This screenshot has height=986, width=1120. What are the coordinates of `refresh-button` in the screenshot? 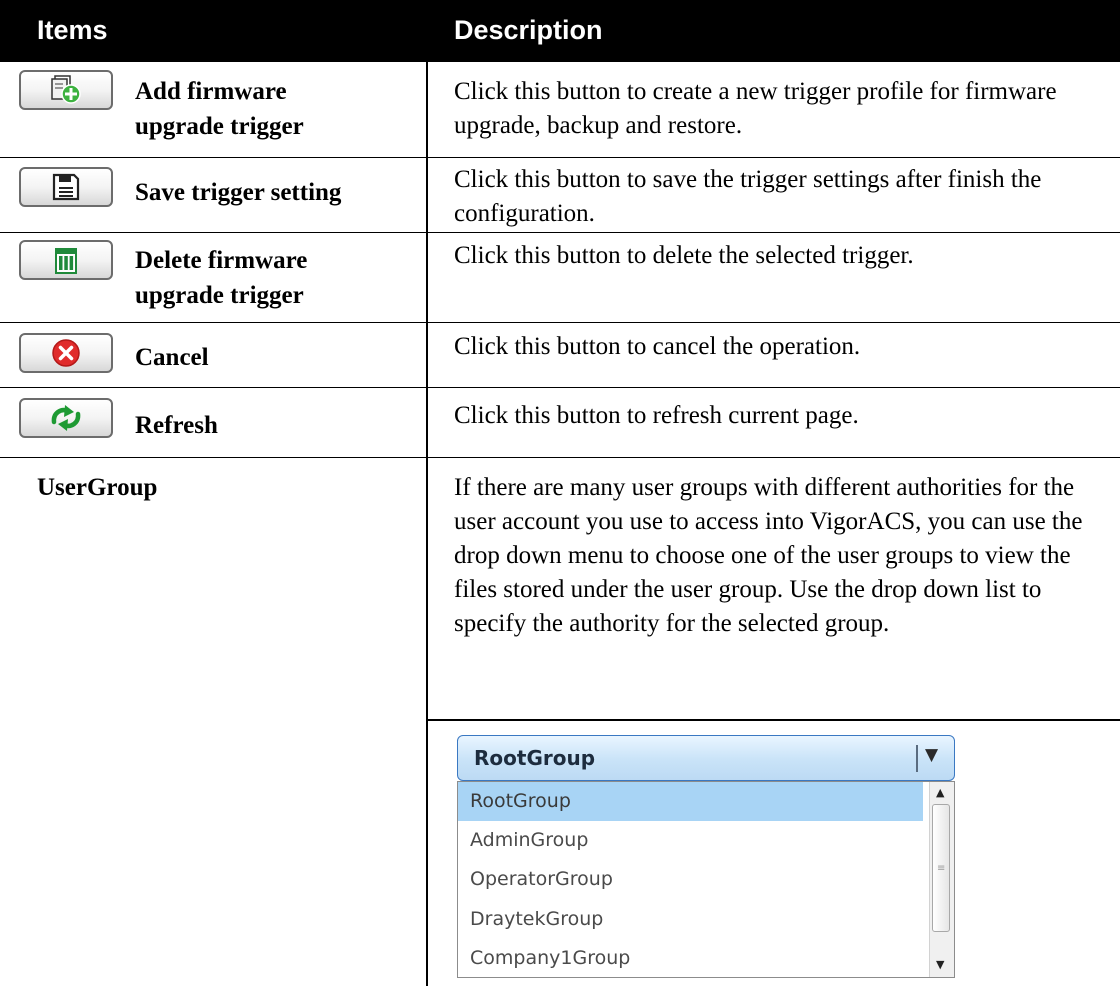 It's located at (66, 418).